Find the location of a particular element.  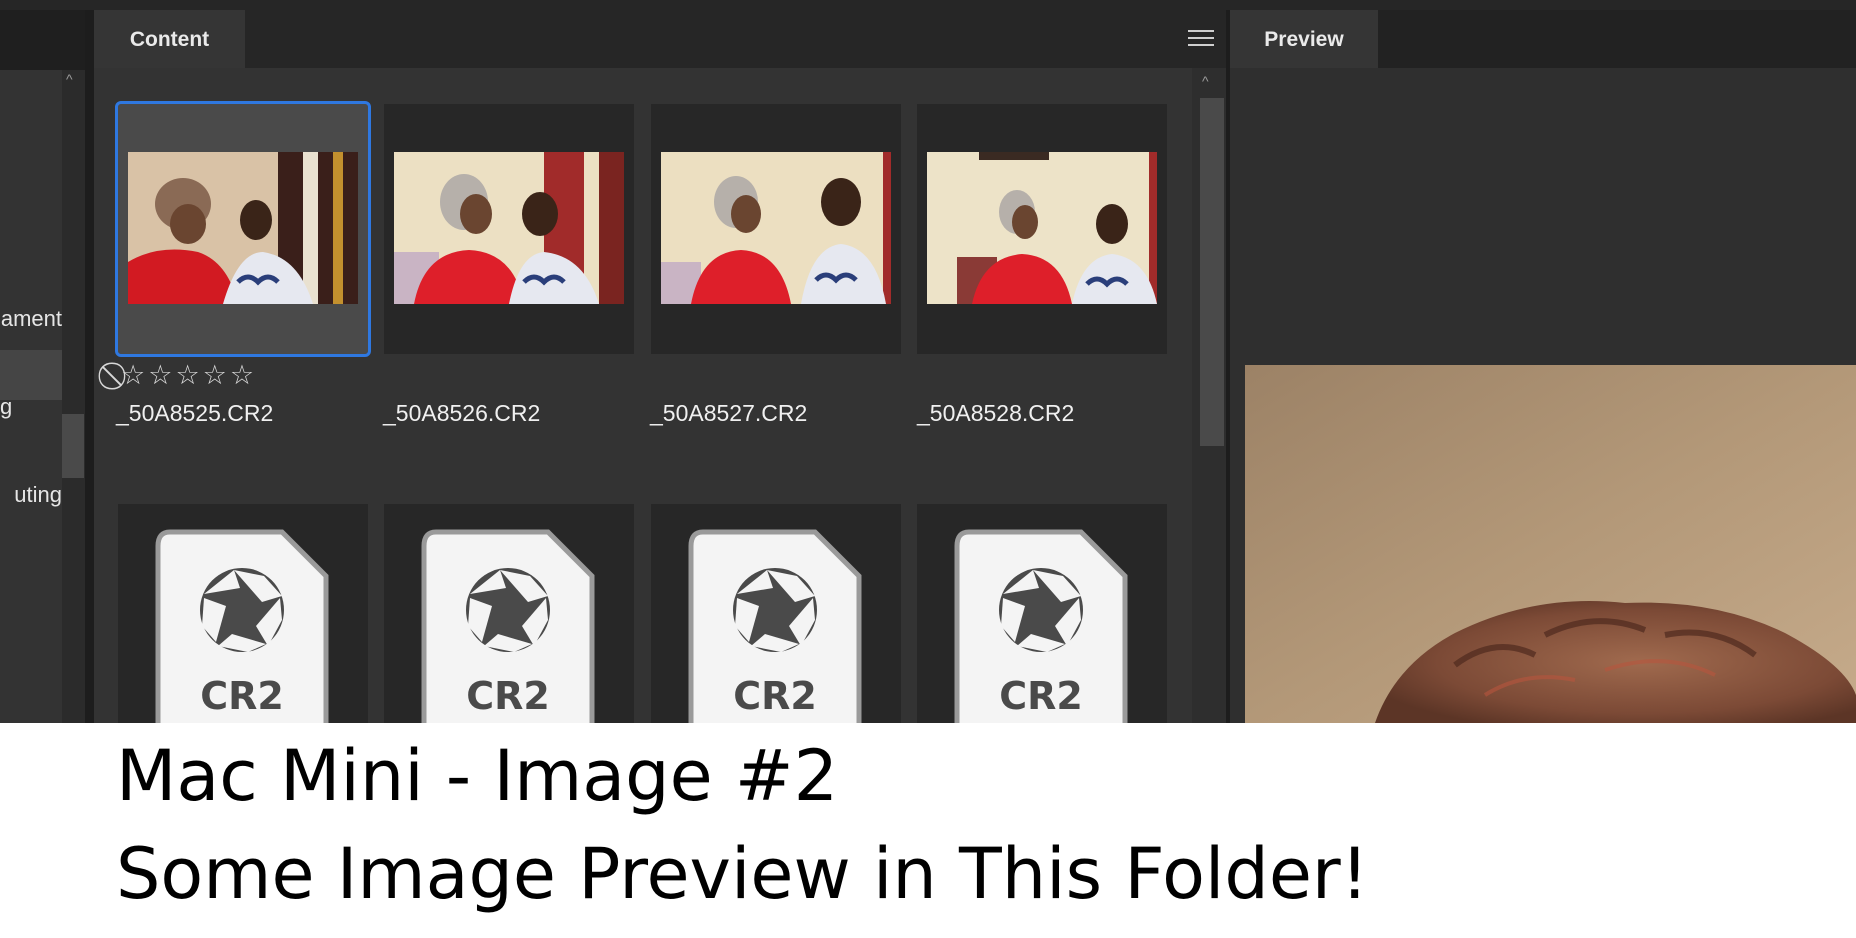

file-name: _50A8525.CR2 is located at coordinates (194, 413).